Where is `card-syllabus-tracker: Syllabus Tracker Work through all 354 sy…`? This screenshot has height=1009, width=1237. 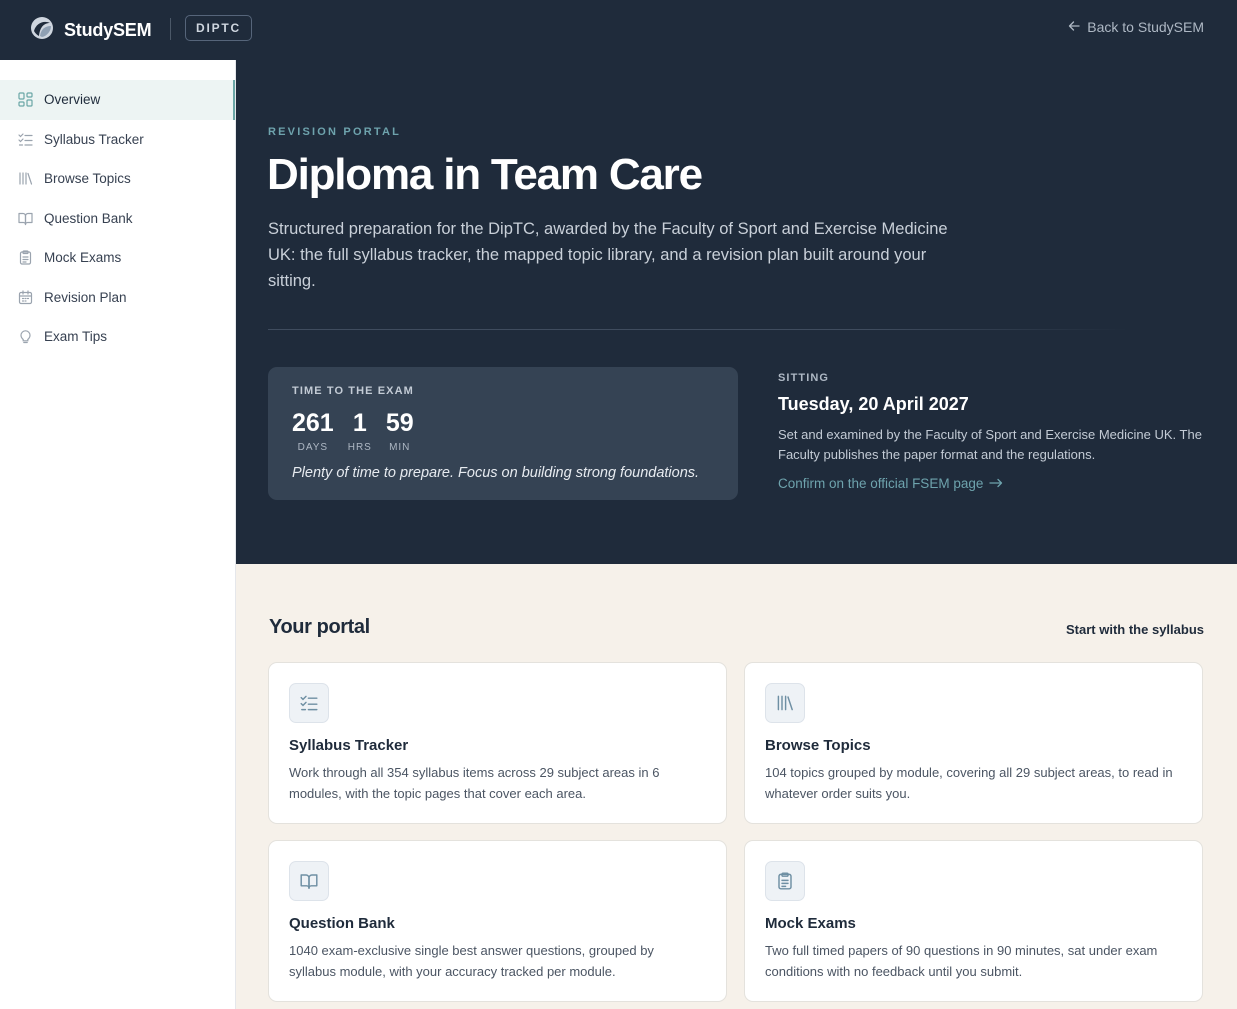
card-syllabus-tracker: Syllabus Tracker Work through all 354 sy… is located at coordinates (497, 743).